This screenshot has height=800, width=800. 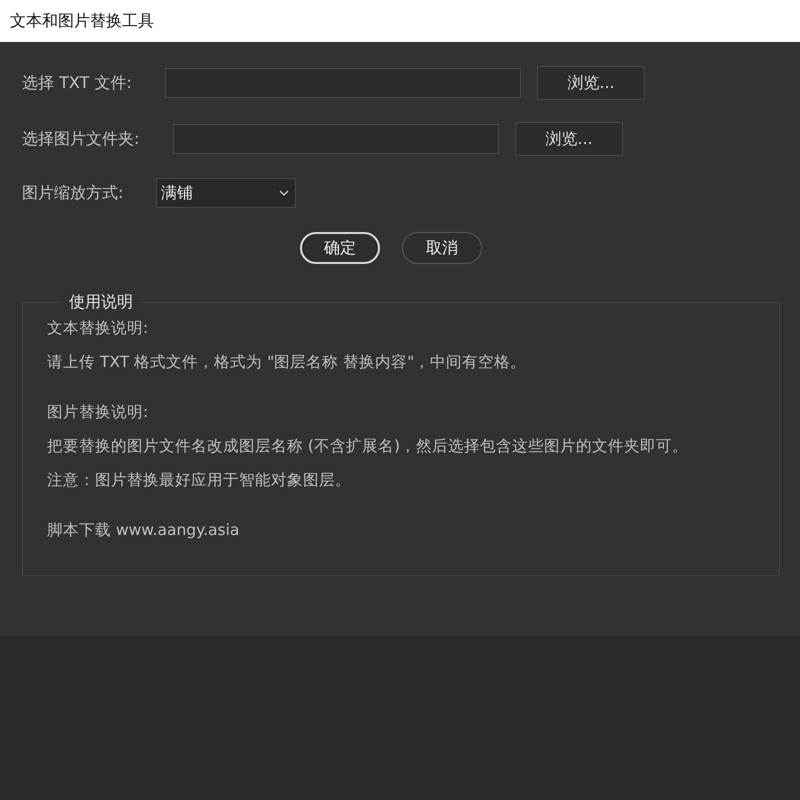 I want to click on chevron-down-icon, so click(x=284, y=193).